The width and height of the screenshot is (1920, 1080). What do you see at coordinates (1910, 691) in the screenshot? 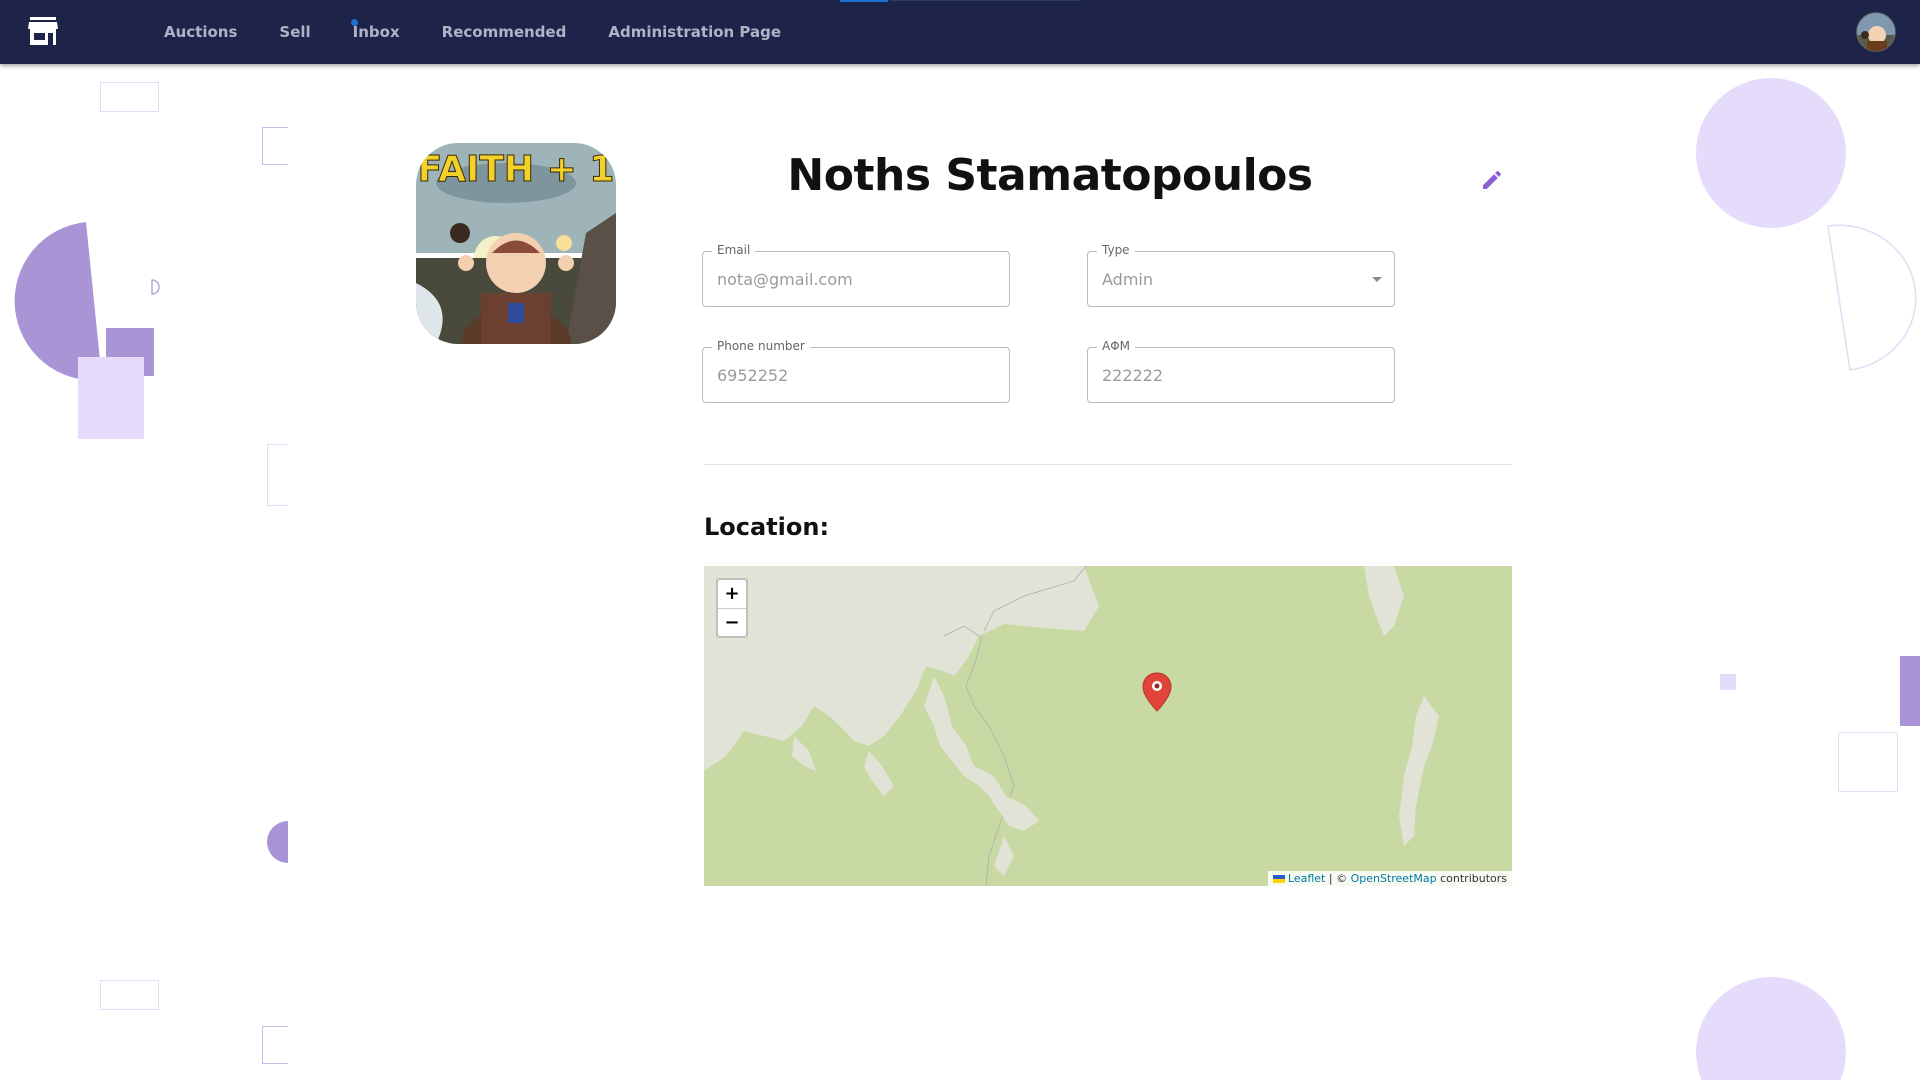
I see `deco-bar` at bounding box center [1910, 691].